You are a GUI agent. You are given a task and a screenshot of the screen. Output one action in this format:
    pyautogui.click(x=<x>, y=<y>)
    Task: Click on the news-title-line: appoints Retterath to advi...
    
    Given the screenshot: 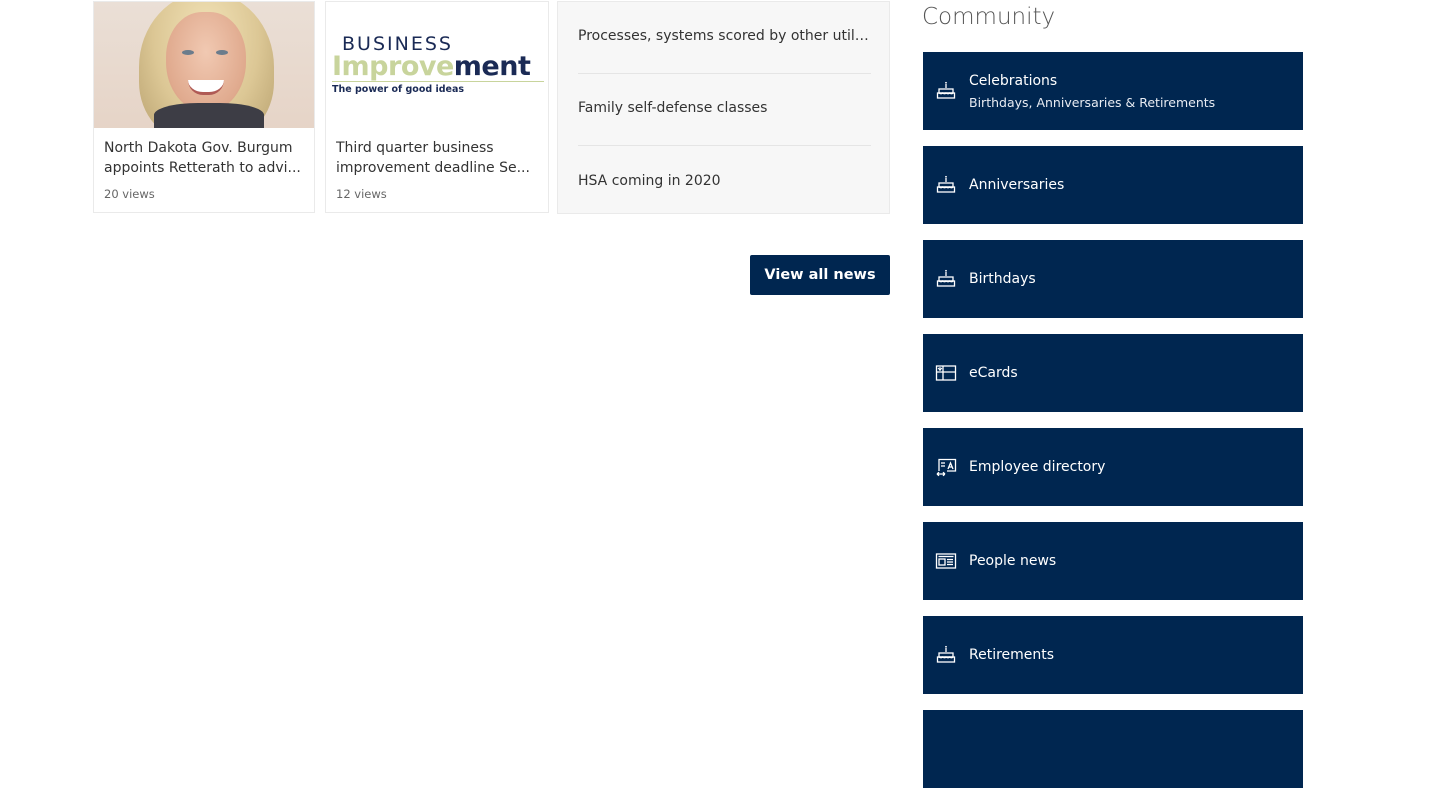 What is the action you would take?
    pyautogui.click(x=202, y=168)
    